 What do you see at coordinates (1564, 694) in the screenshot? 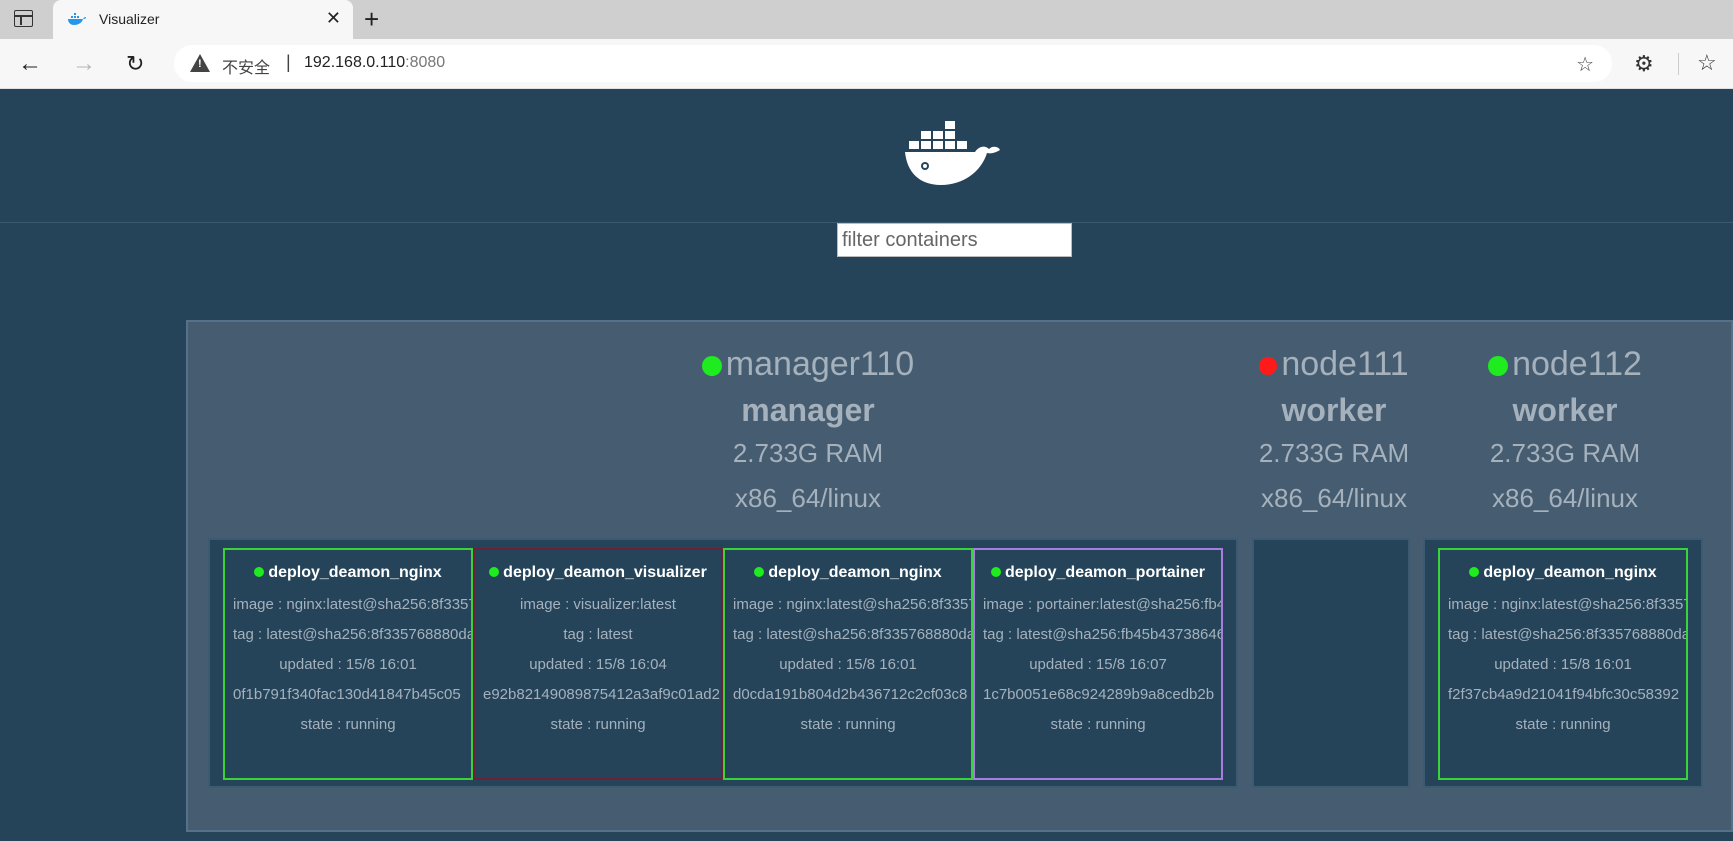
I see `service-id: f2f37cb4a9d21041f94bfc30c58392` at bounding box center [1564, 694].